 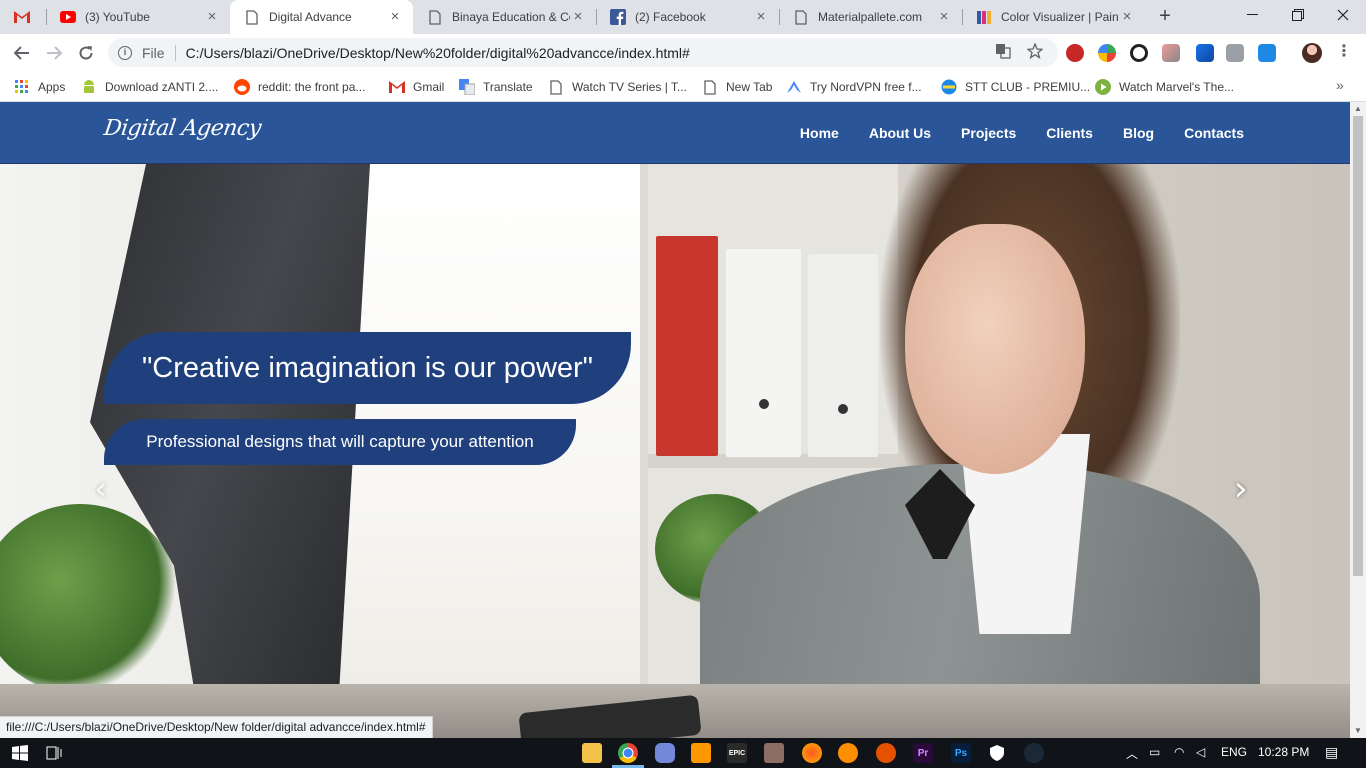 What do you see at coordinates (39, 87) in the screenshot?
I see `bookmark-apps: Apps` at bounding box center [39, 87].